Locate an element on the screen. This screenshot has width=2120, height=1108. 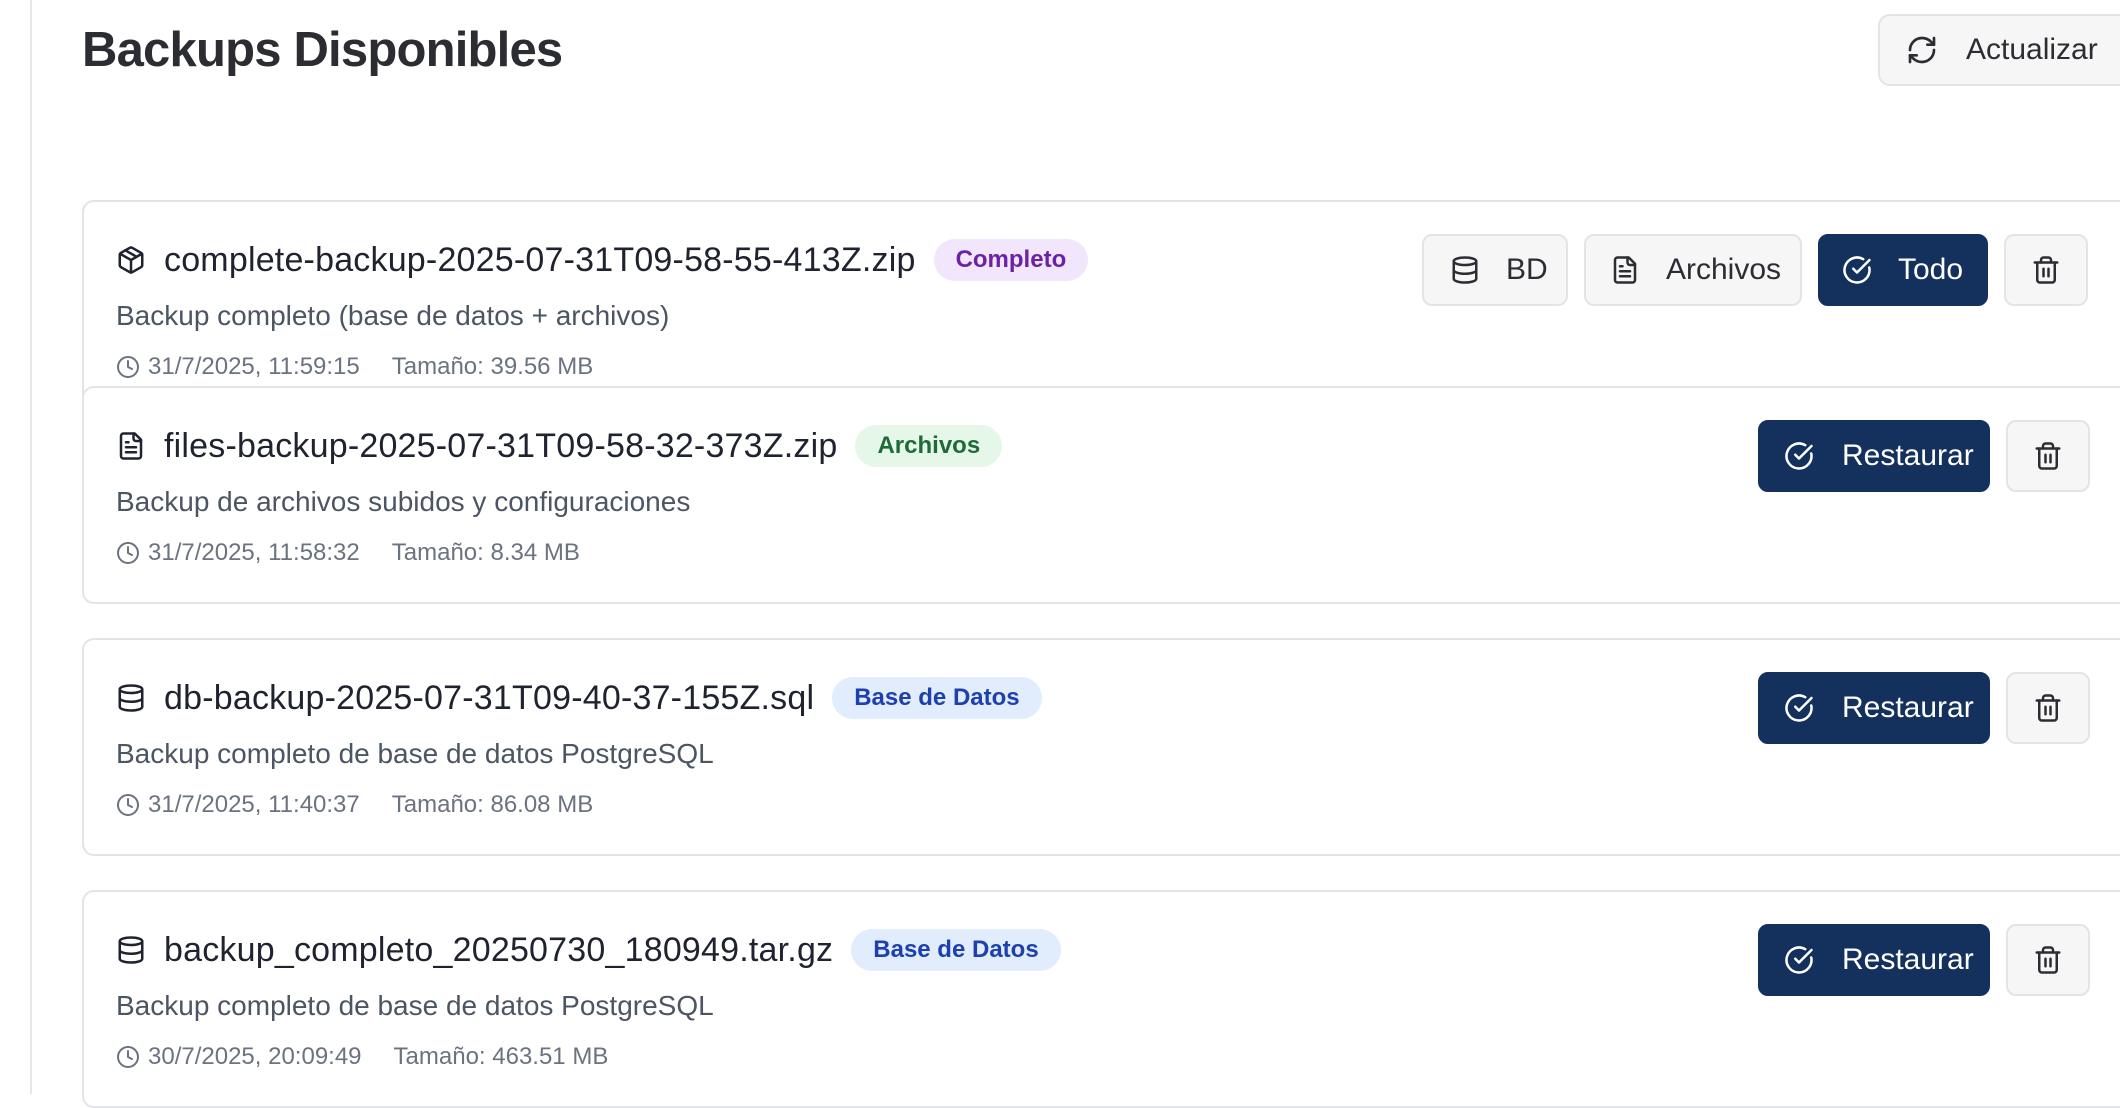
backup-meta: 30/7/2025, 20:09:49 Tamaño: 463.51 MB is located at coordinates (362, 1057).